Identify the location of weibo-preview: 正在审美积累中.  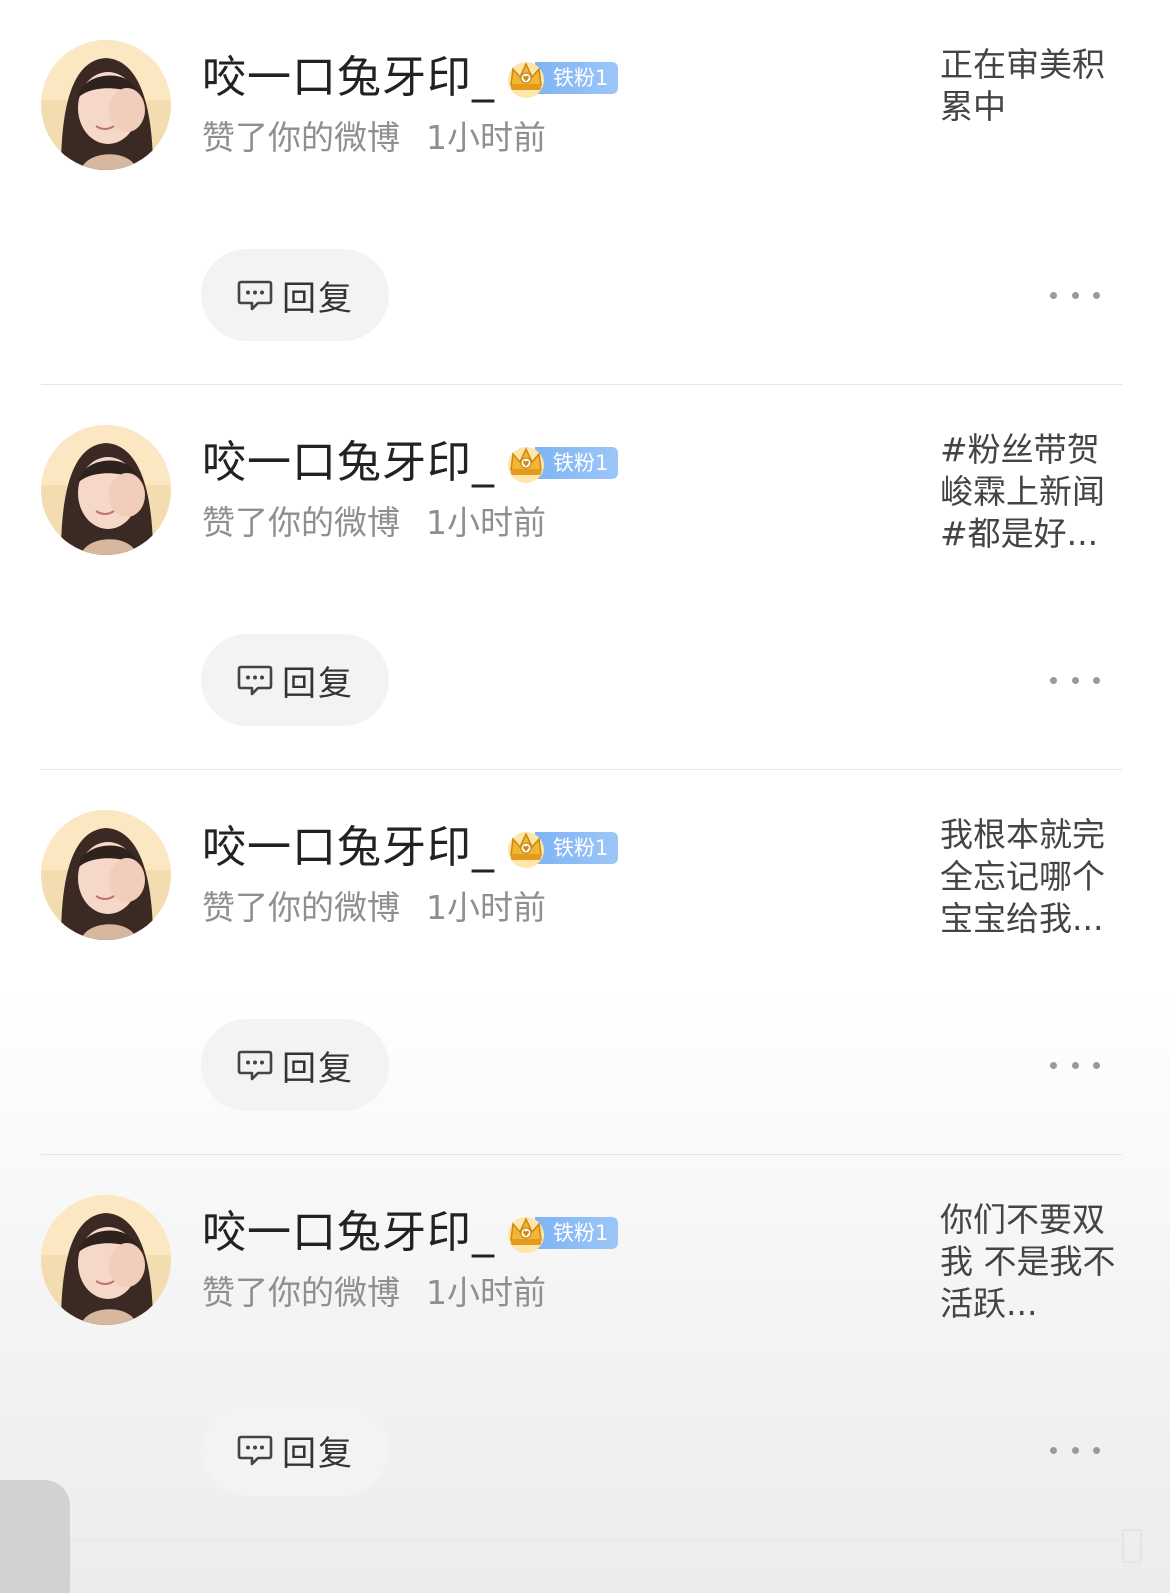
(1032, 86).